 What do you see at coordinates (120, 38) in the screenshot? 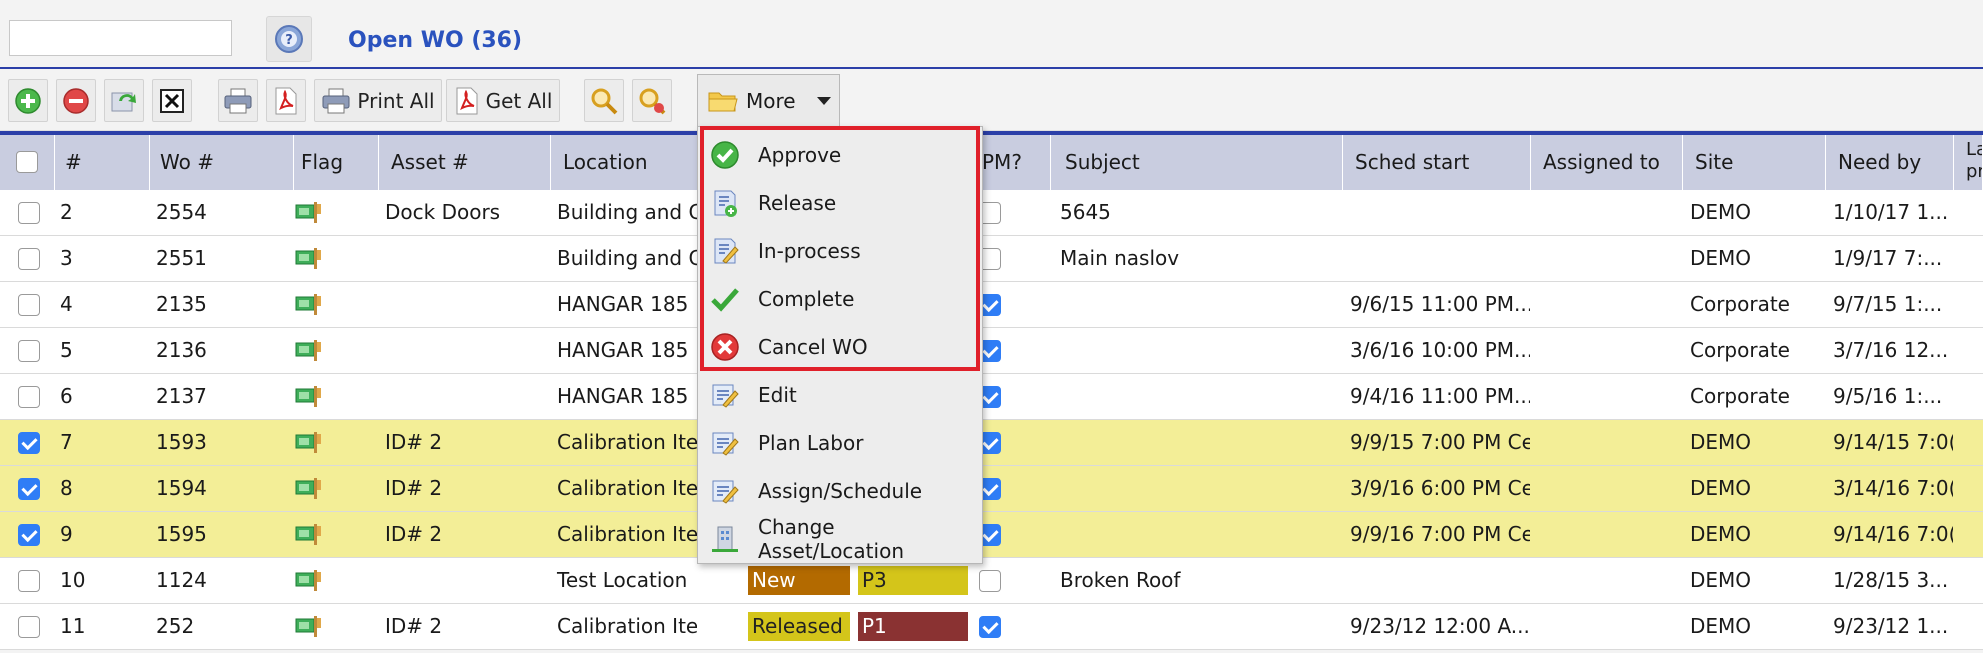
I see `search-input` at bounding box center [120, 38].